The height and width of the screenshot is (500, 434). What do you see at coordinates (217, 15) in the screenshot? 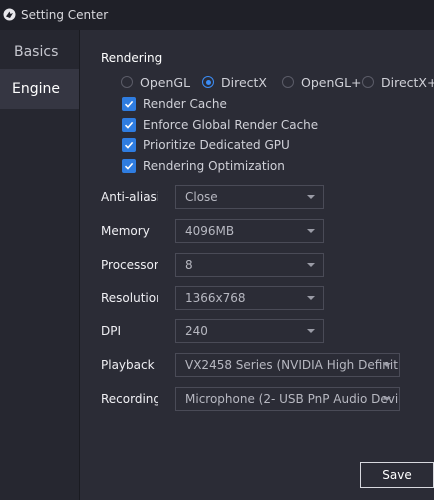
I see `title-bar: Setting Center` at bounding box center [217, 15].